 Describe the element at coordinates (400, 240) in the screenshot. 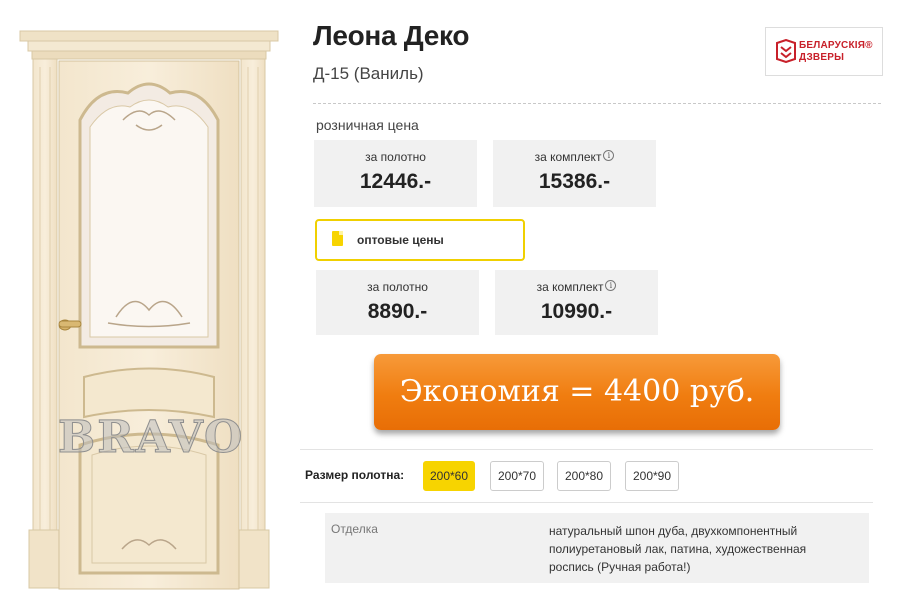

I see `wholesale-label: оптовые цены` at that location.